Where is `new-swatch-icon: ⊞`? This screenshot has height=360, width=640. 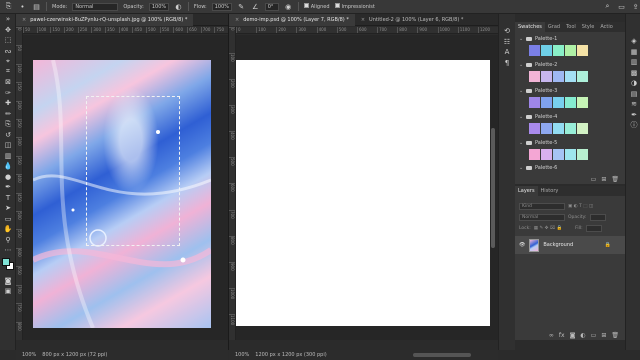
new-swatch-icon: ⊞ is located at coordinates (603, 179).